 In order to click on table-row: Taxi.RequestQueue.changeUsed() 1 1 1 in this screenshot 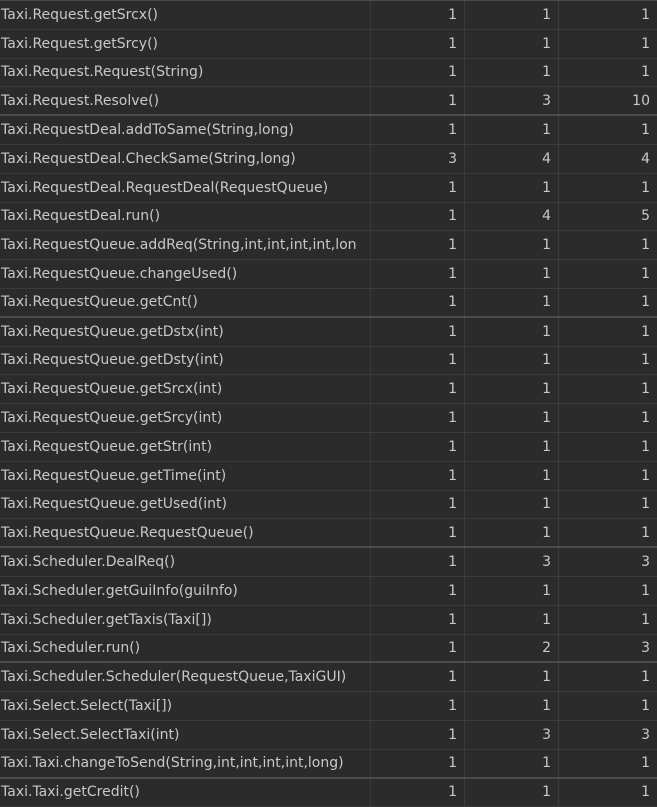, I will do `click(328, 274)`.